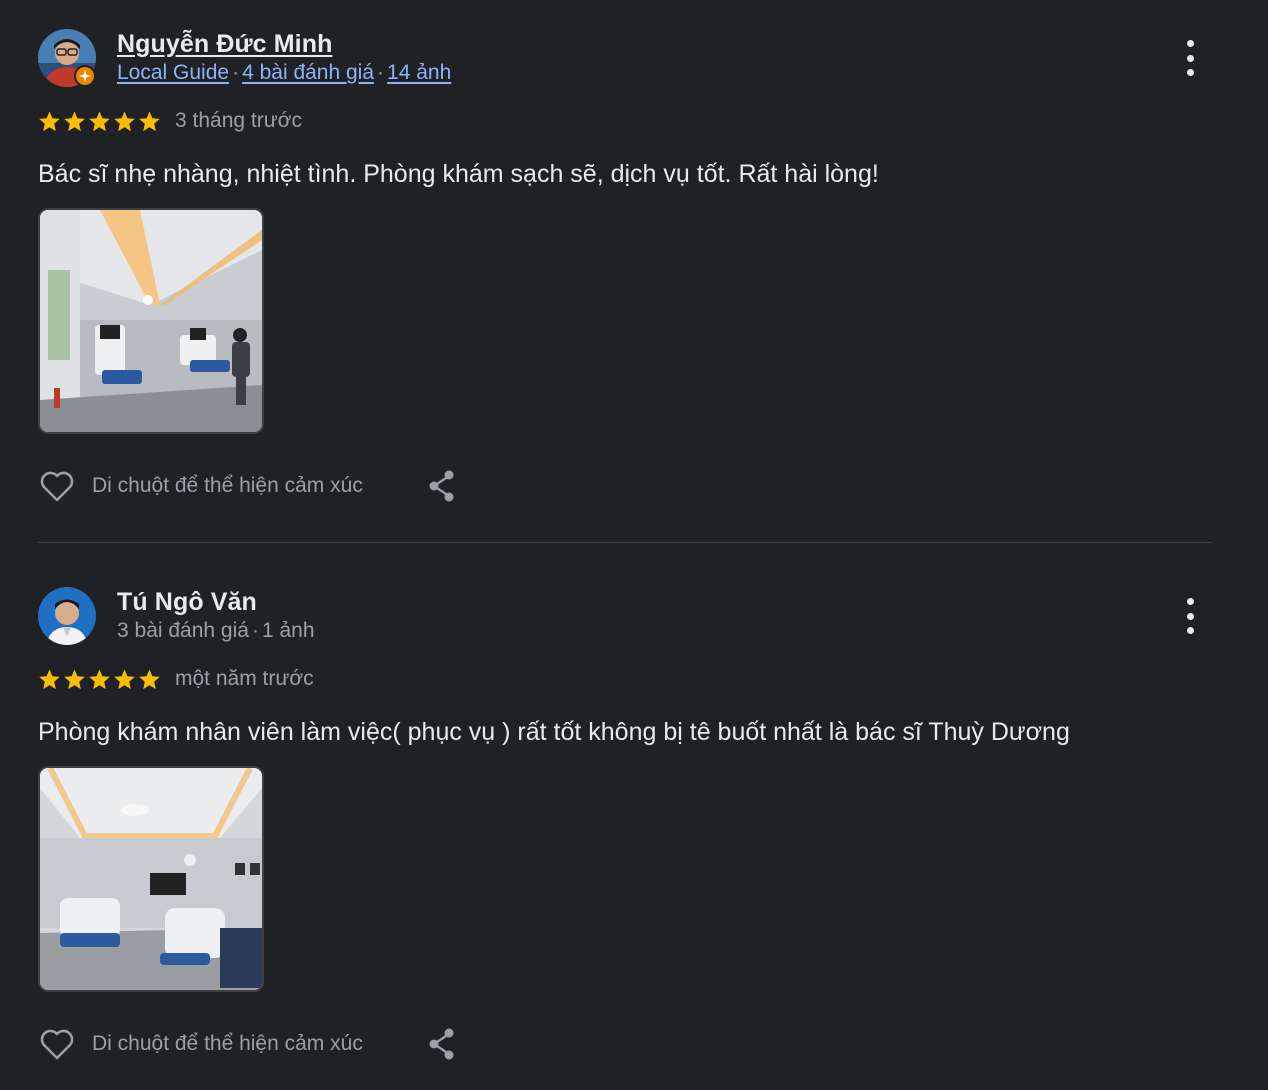 Image resolution: width=1268 pixels, height=1090 pixels. What do you see at coordinates (183, 630) in the screenshot?
I see `reviews-count: 3 bài đánh giá` at bounding box center [183, 630].